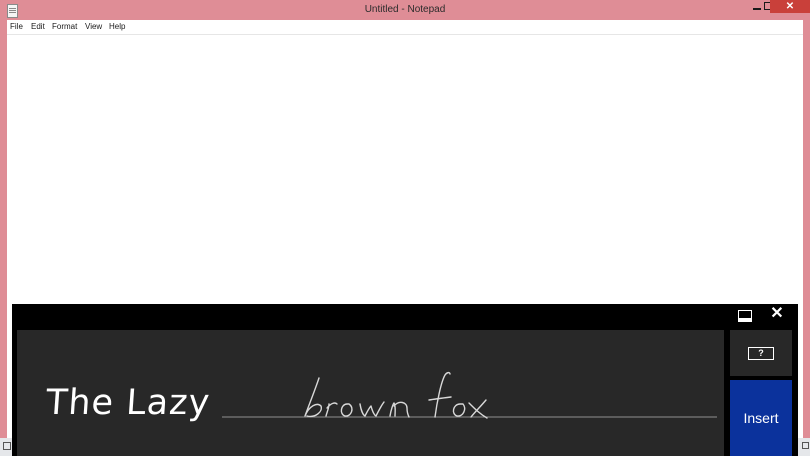 The height and width of the screenshot is (456, 810). I want to click on menu-bar: File Edit Format View Help, so click(405, 27).